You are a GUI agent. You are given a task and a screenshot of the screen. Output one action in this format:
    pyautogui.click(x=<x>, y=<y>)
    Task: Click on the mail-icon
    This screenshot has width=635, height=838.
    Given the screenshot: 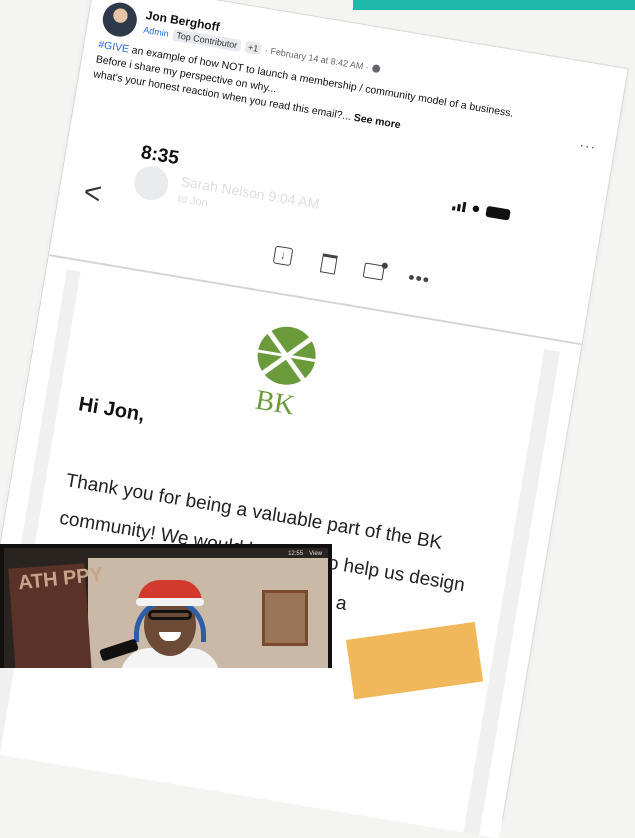 What is the action you would take?
    pyautogui.click(x=373, y=271)
    